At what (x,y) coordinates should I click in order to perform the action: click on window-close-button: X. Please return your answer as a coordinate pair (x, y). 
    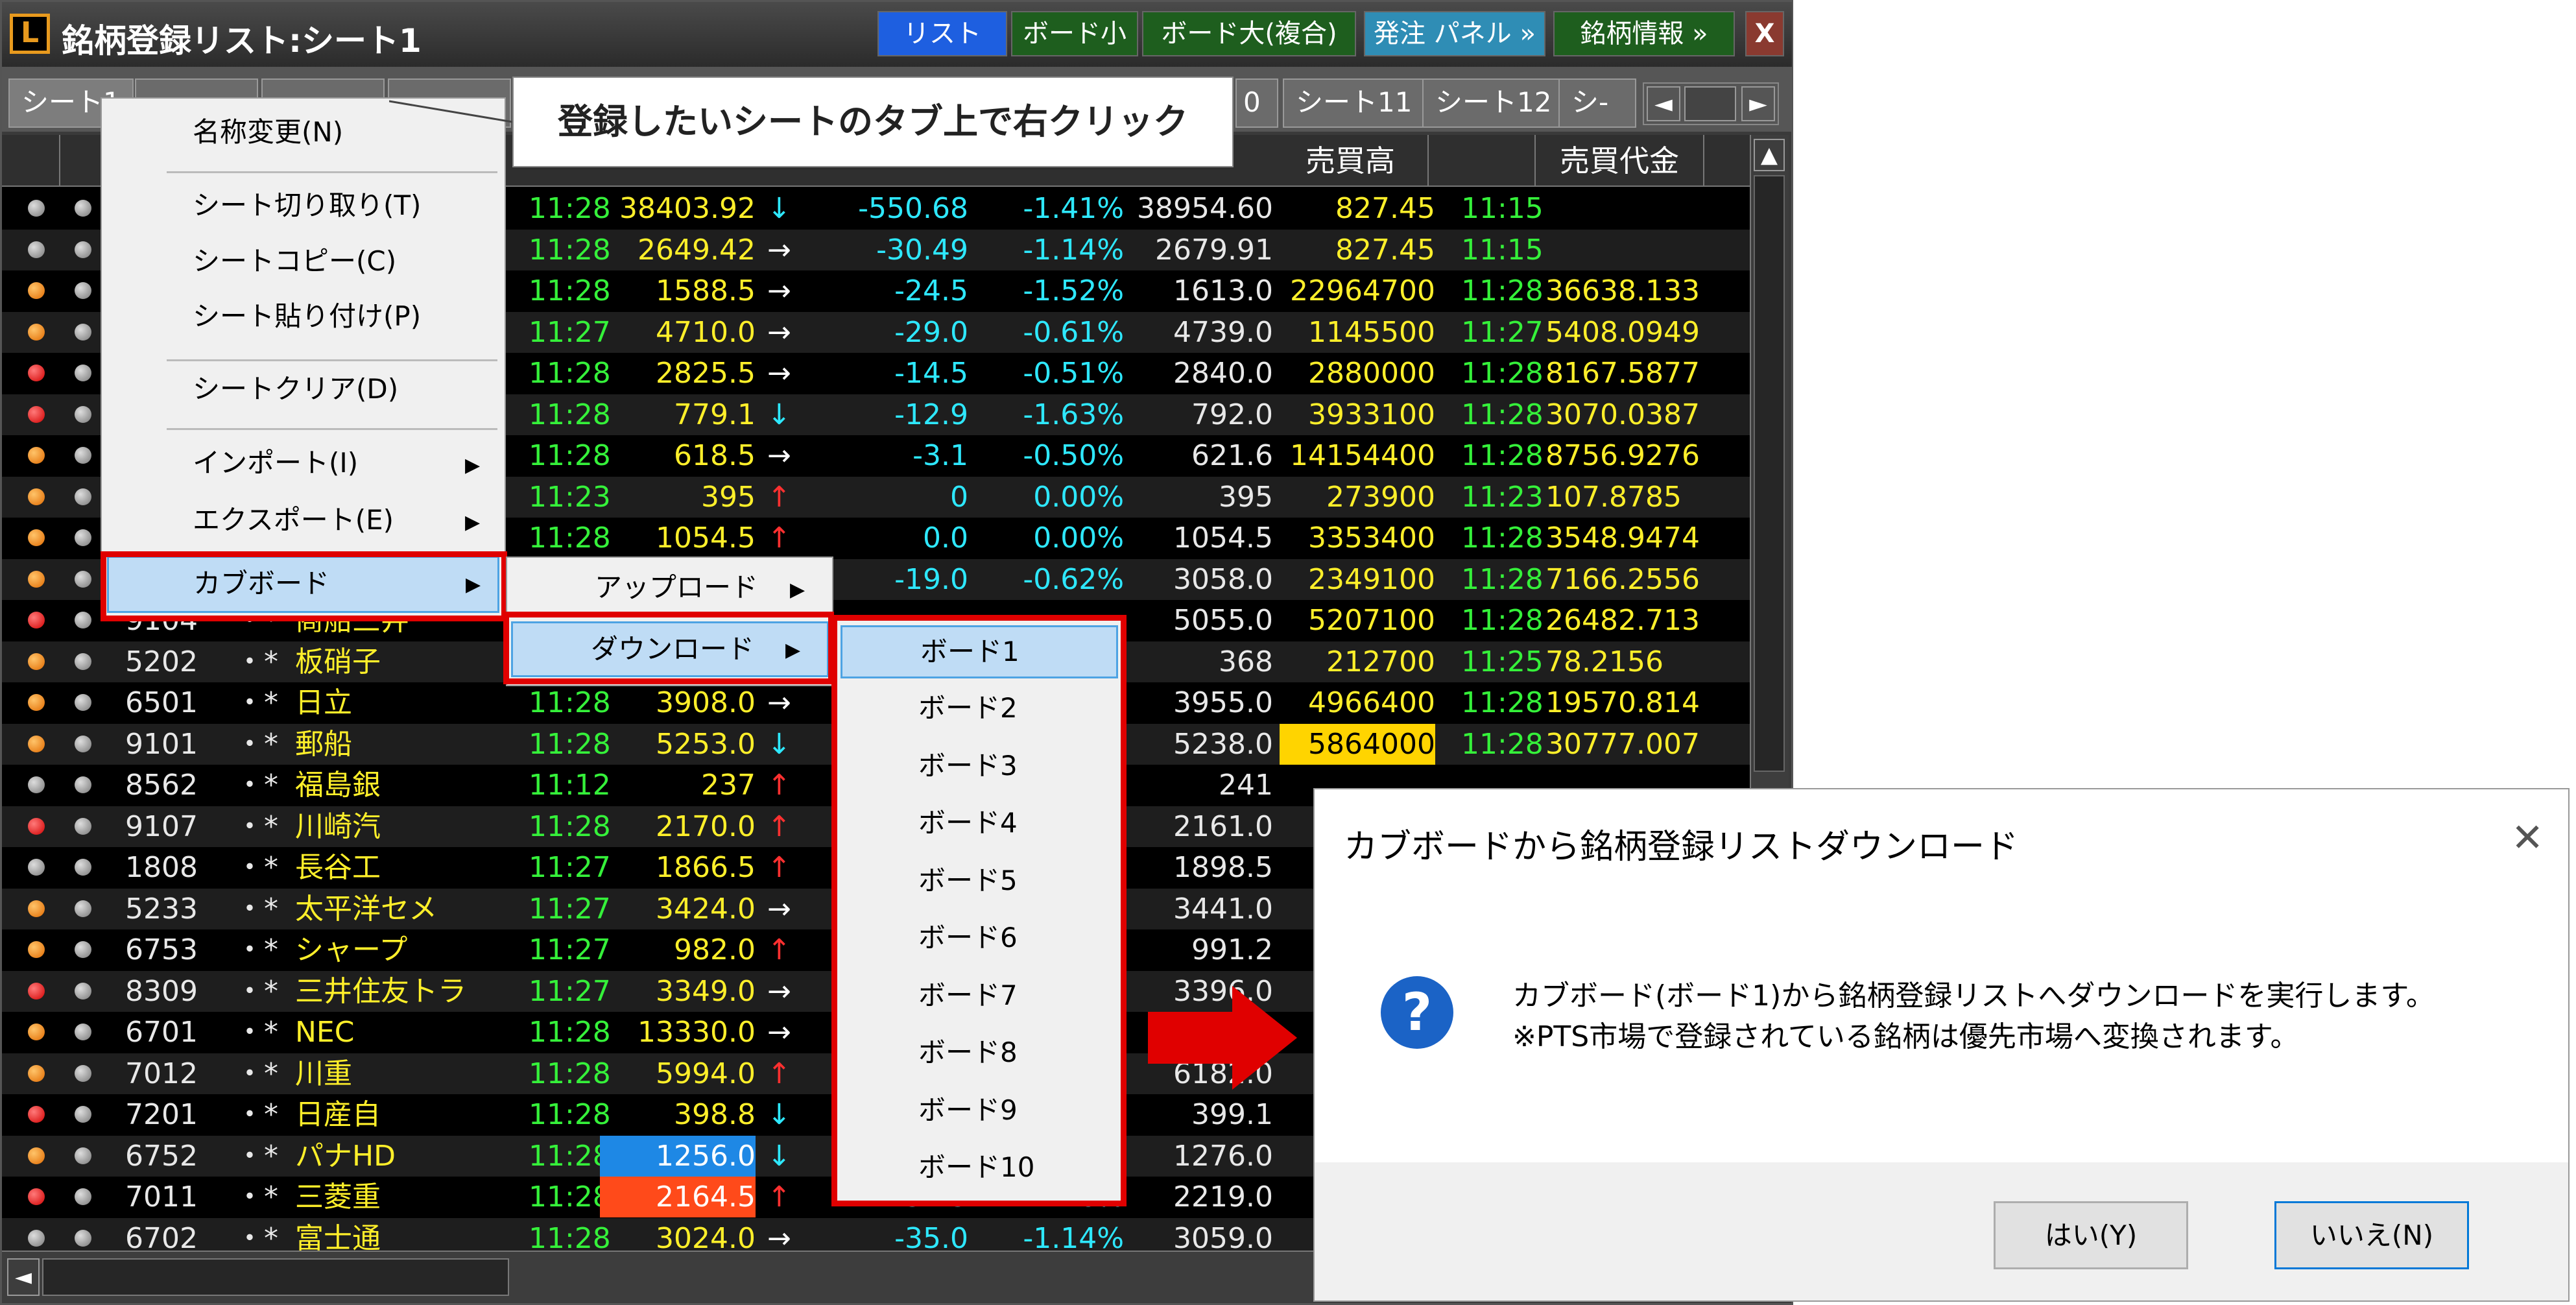
    Looking at the image, I should click on (1764, 33).